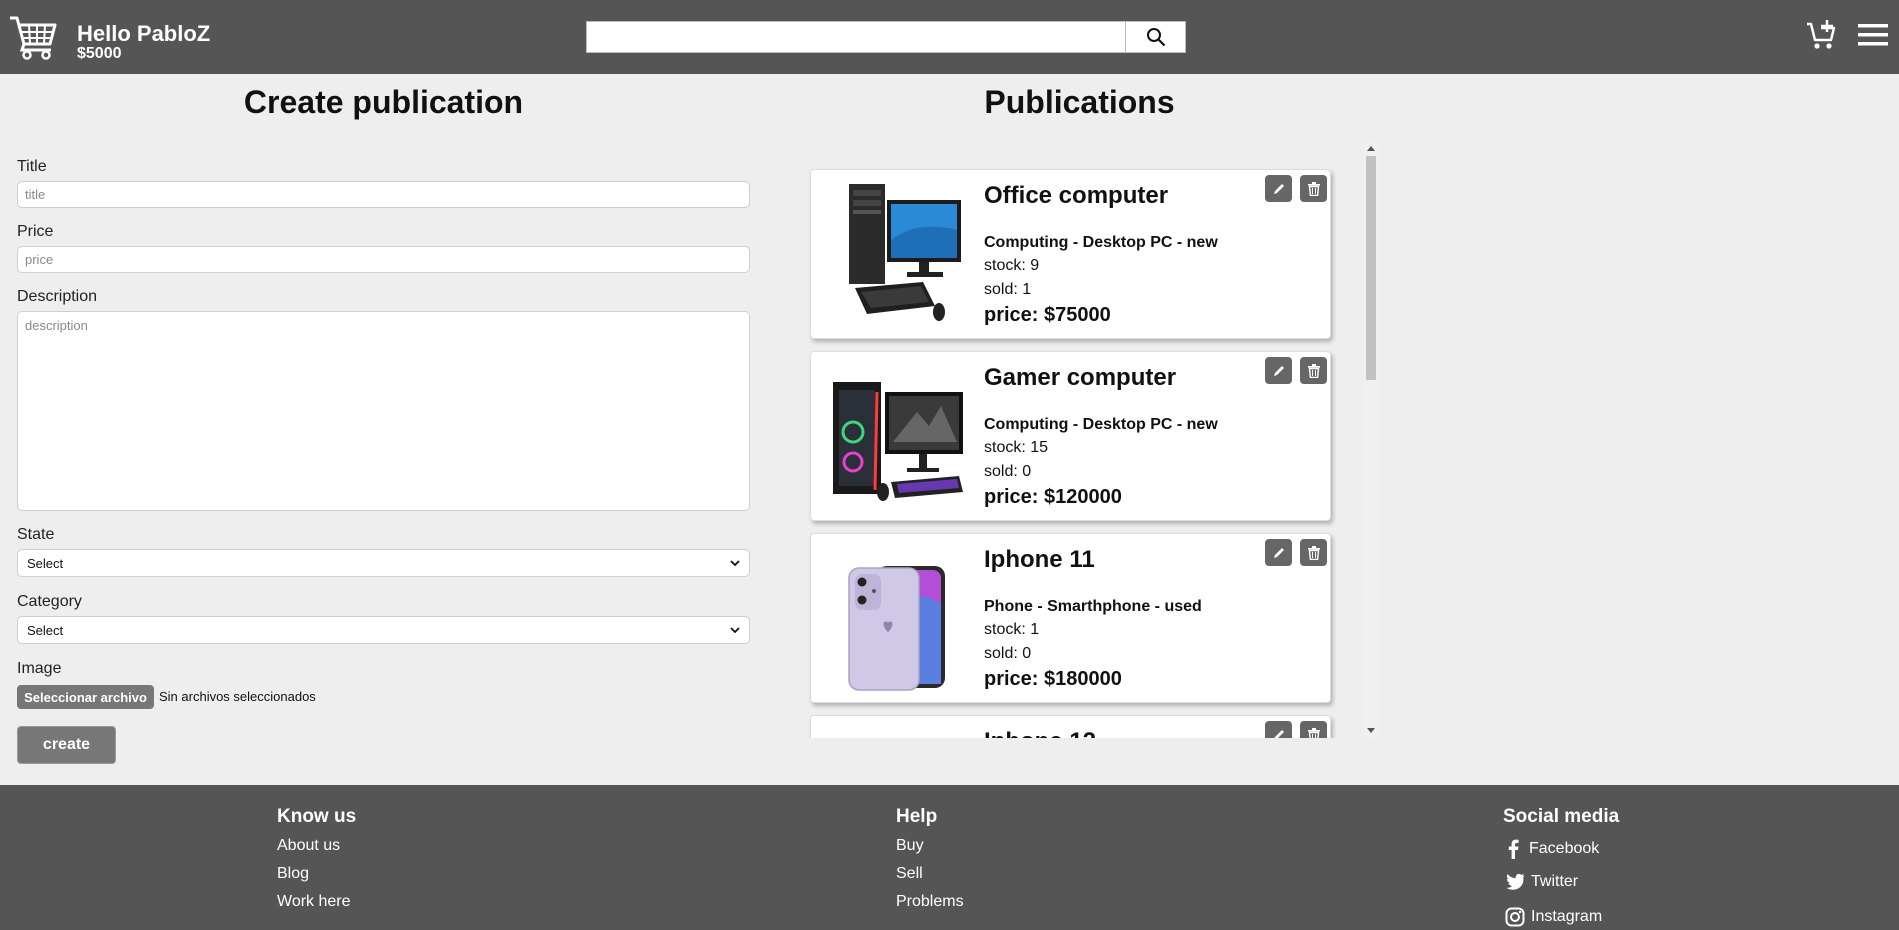 The image size is (1899, 930). I want to click on publication-title: Iphone 11, so click(1039, 559).